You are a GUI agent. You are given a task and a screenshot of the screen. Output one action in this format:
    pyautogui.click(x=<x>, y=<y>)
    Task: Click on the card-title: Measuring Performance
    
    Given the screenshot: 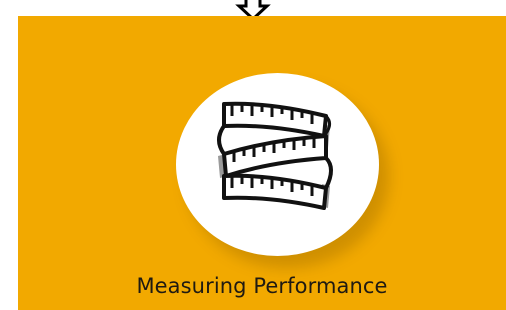 What is the action you would take?
    pyautogui.click(x=262, y=286)
    